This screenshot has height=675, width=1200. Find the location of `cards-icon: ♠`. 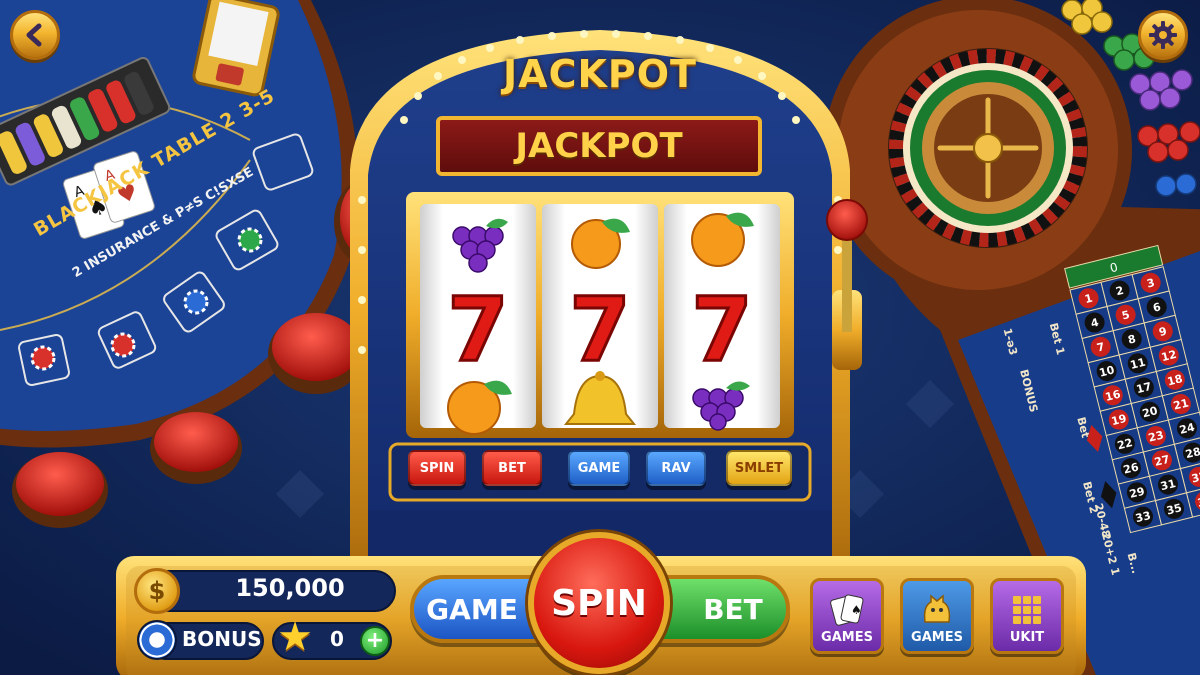

cards-icon: ♠ is located at coordinates (847, 610).